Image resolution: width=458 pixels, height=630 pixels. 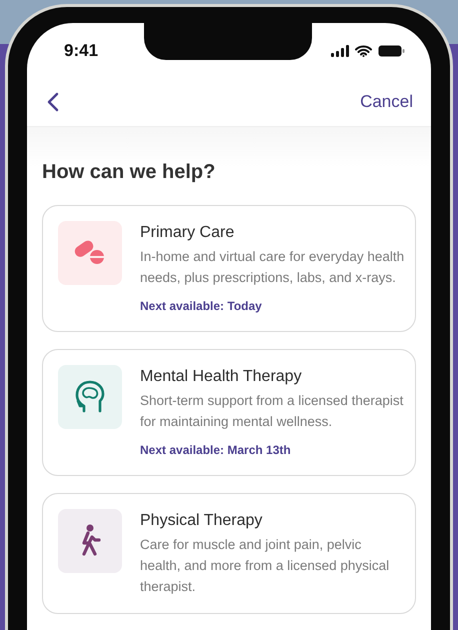 What do you see at coordinates (201, 306) in the screenshot?
I see `next-available-label: Next available: Today` at bounding box center [201, 306].